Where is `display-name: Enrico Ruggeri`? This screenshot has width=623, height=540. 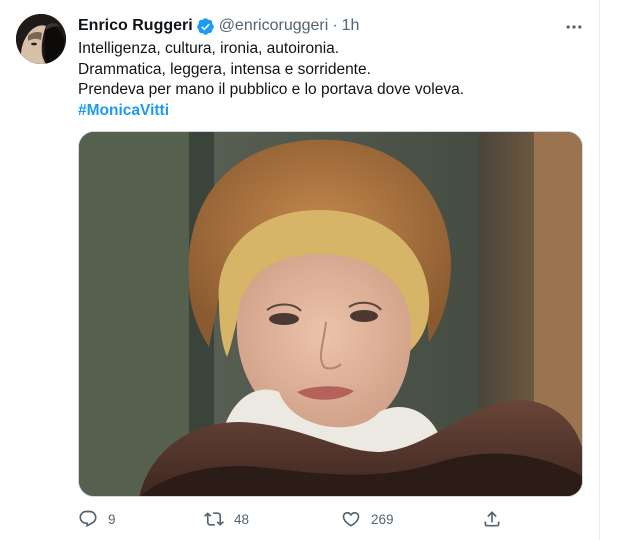
display-name: Enrico Ruggeri is located at coordinates (135, 26).